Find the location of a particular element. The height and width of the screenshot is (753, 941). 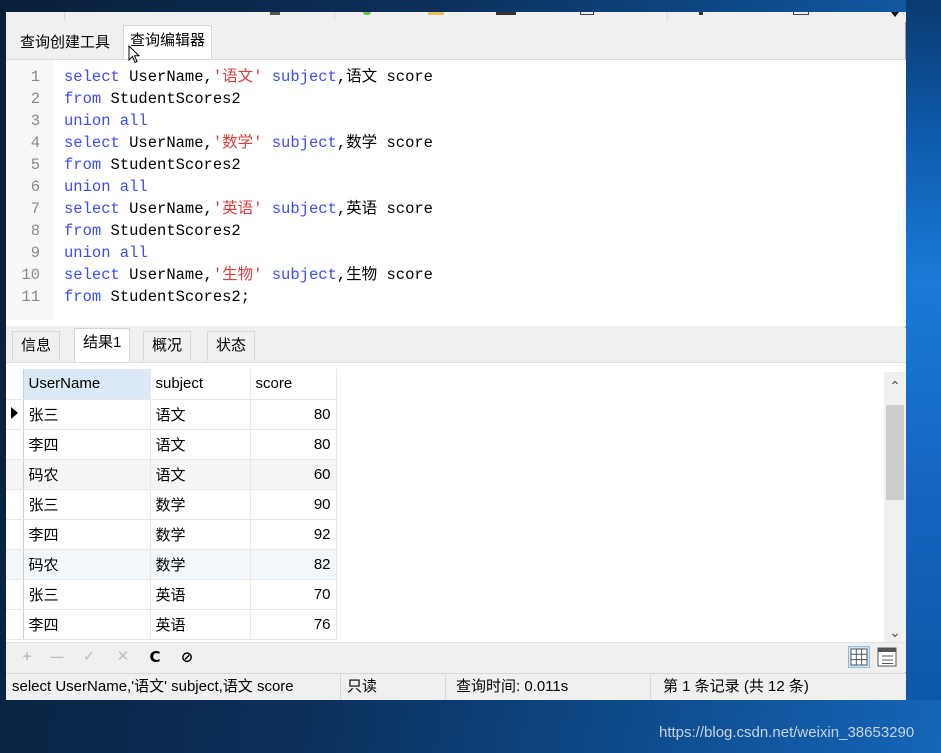

run-icon is located at coordinates (367, 13).